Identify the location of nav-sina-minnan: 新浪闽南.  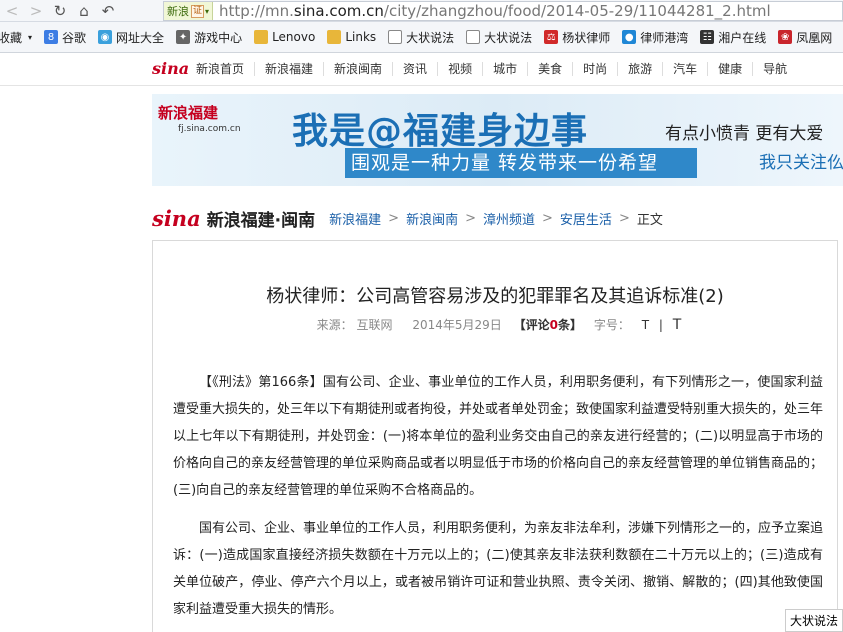
(359, 69).